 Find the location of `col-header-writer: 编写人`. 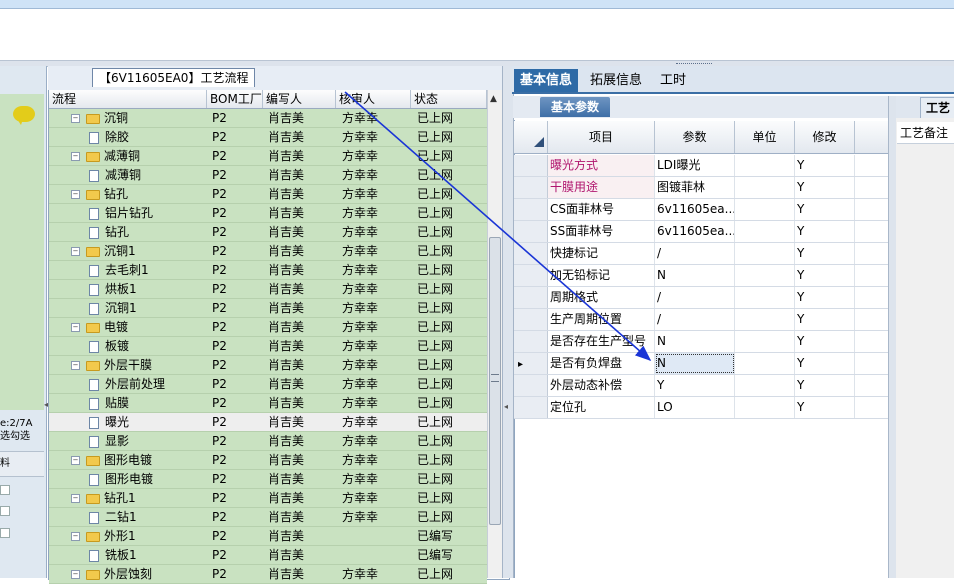

col-header-writer: 编写人 is located at coordinates (299, 99).